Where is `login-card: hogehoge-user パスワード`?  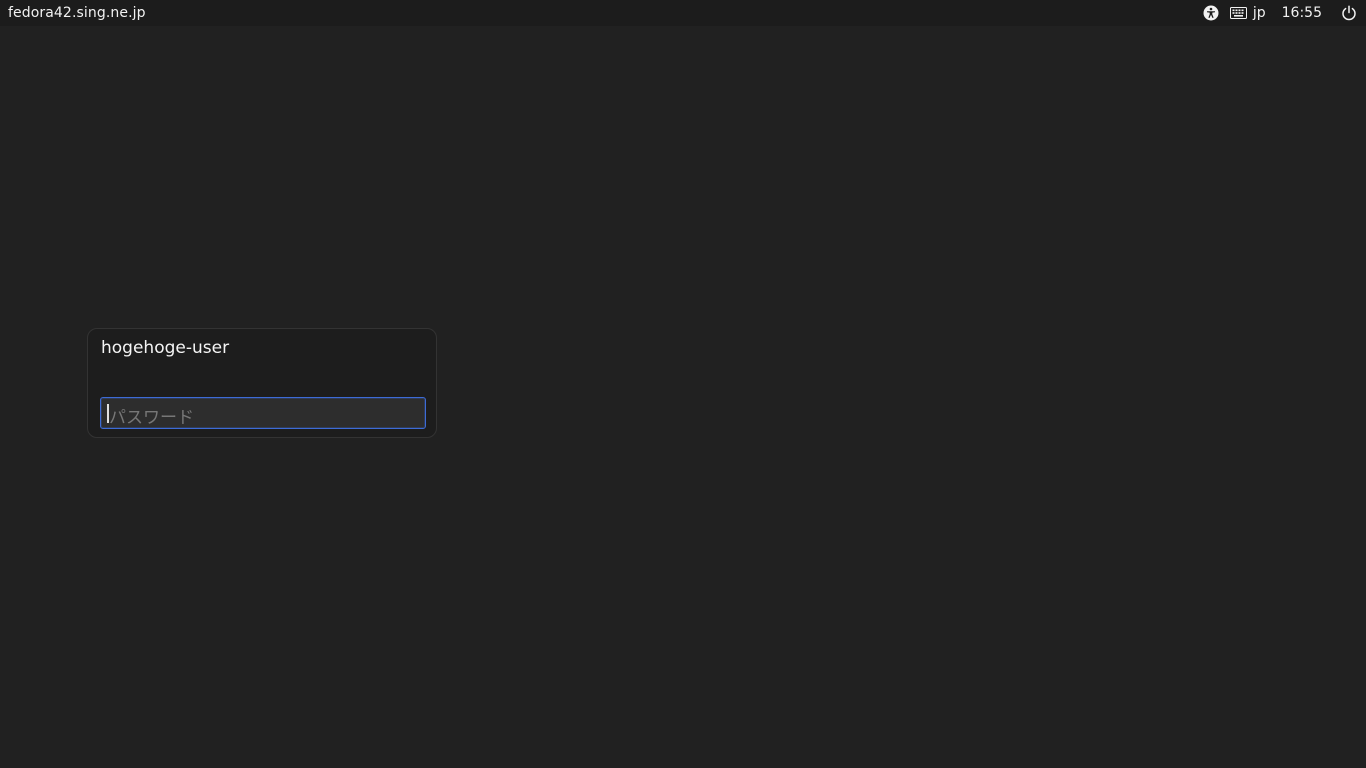
login-card: hogehoge-user パスワード is located at coordinates (262, 383).